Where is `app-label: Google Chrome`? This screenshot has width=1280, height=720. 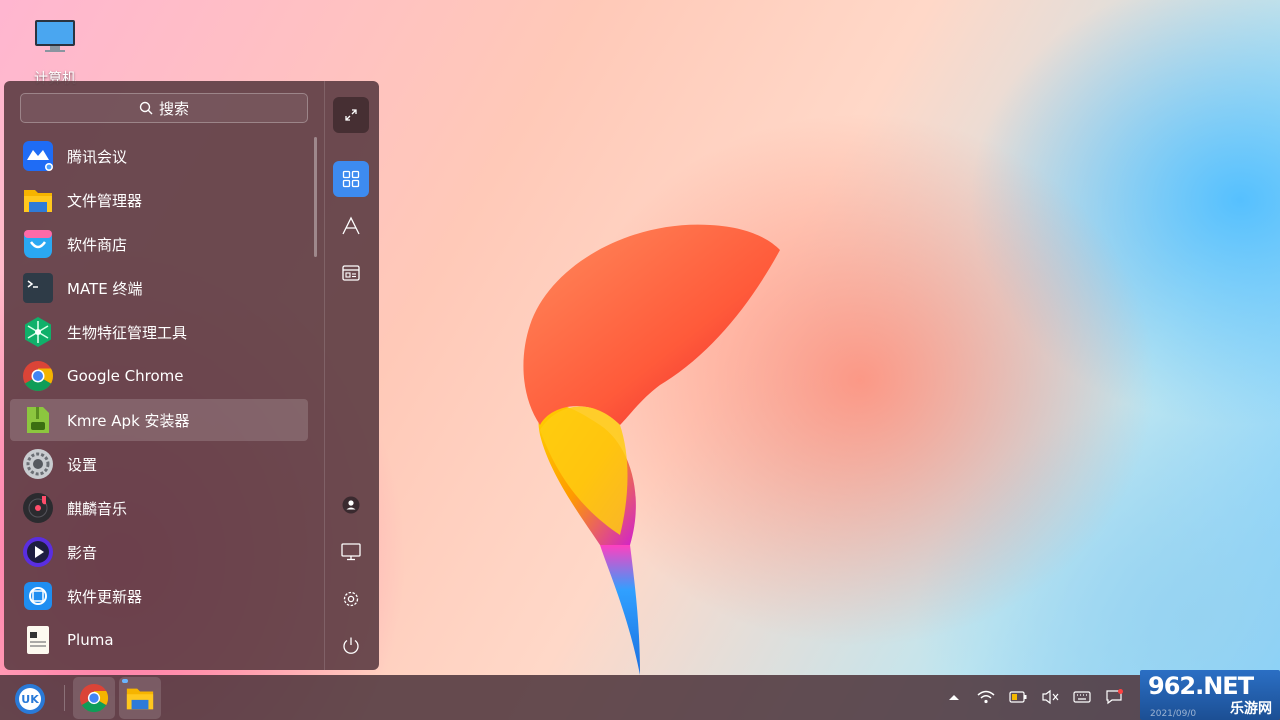 app-label: Google Chrome is located at coordinates (125, 376).